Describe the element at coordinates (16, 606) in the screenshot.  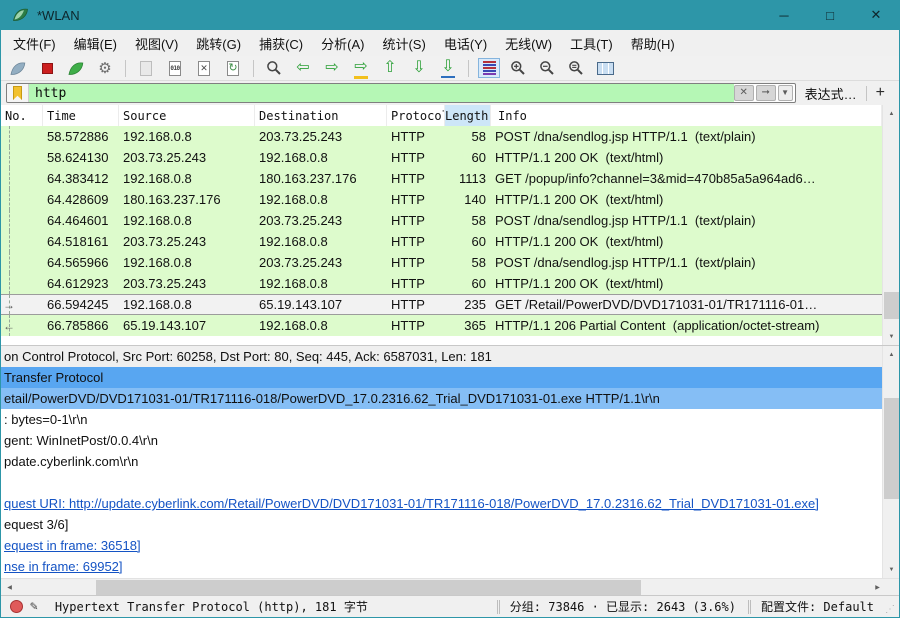
I see `expert-info-icon` at that location.